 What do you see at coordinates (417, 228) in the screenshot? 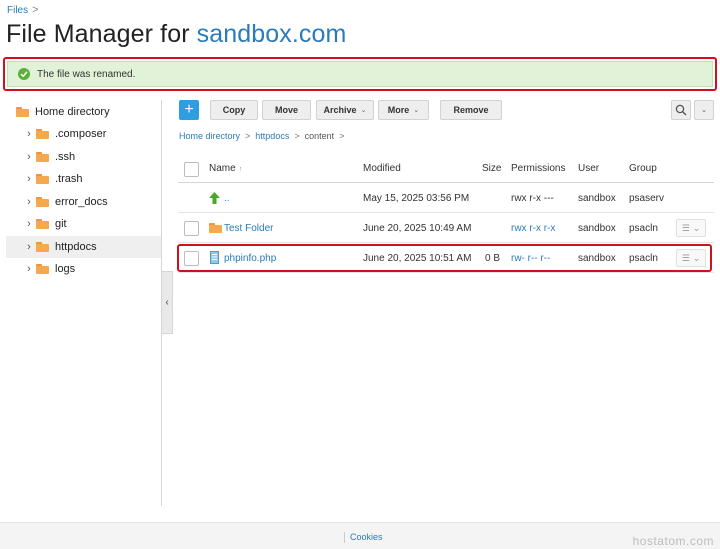
I see `modified-cell: June 20, 2025 10:49 AM` at bounding box center [417, 228].